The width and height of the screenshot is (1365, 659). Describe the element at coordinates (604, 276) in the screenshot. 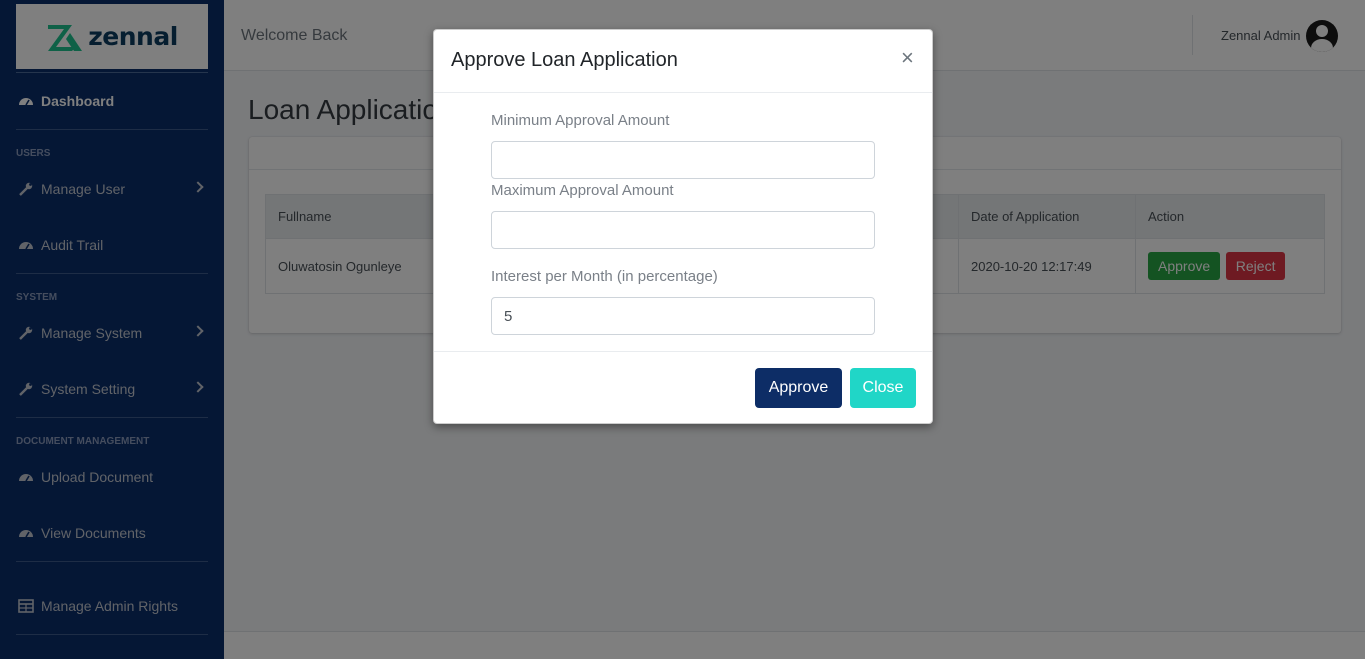

I see `interest-label: Interest per Month (in percentage)` at that location.